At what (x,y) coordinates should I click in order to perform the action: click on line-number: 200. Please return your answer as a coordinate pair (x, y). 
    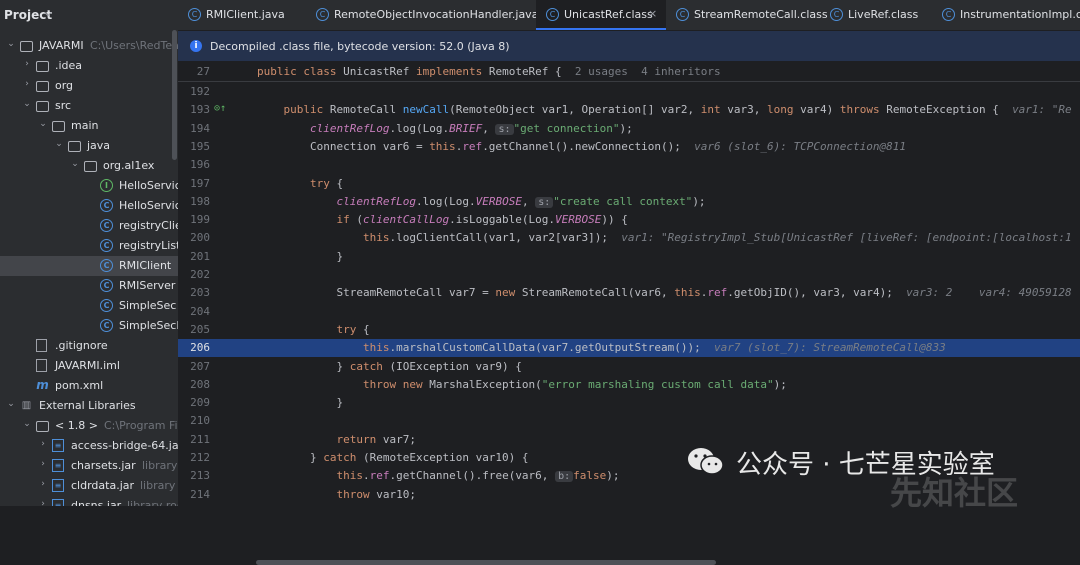
    Looking at the image, I should click on (194, 237).